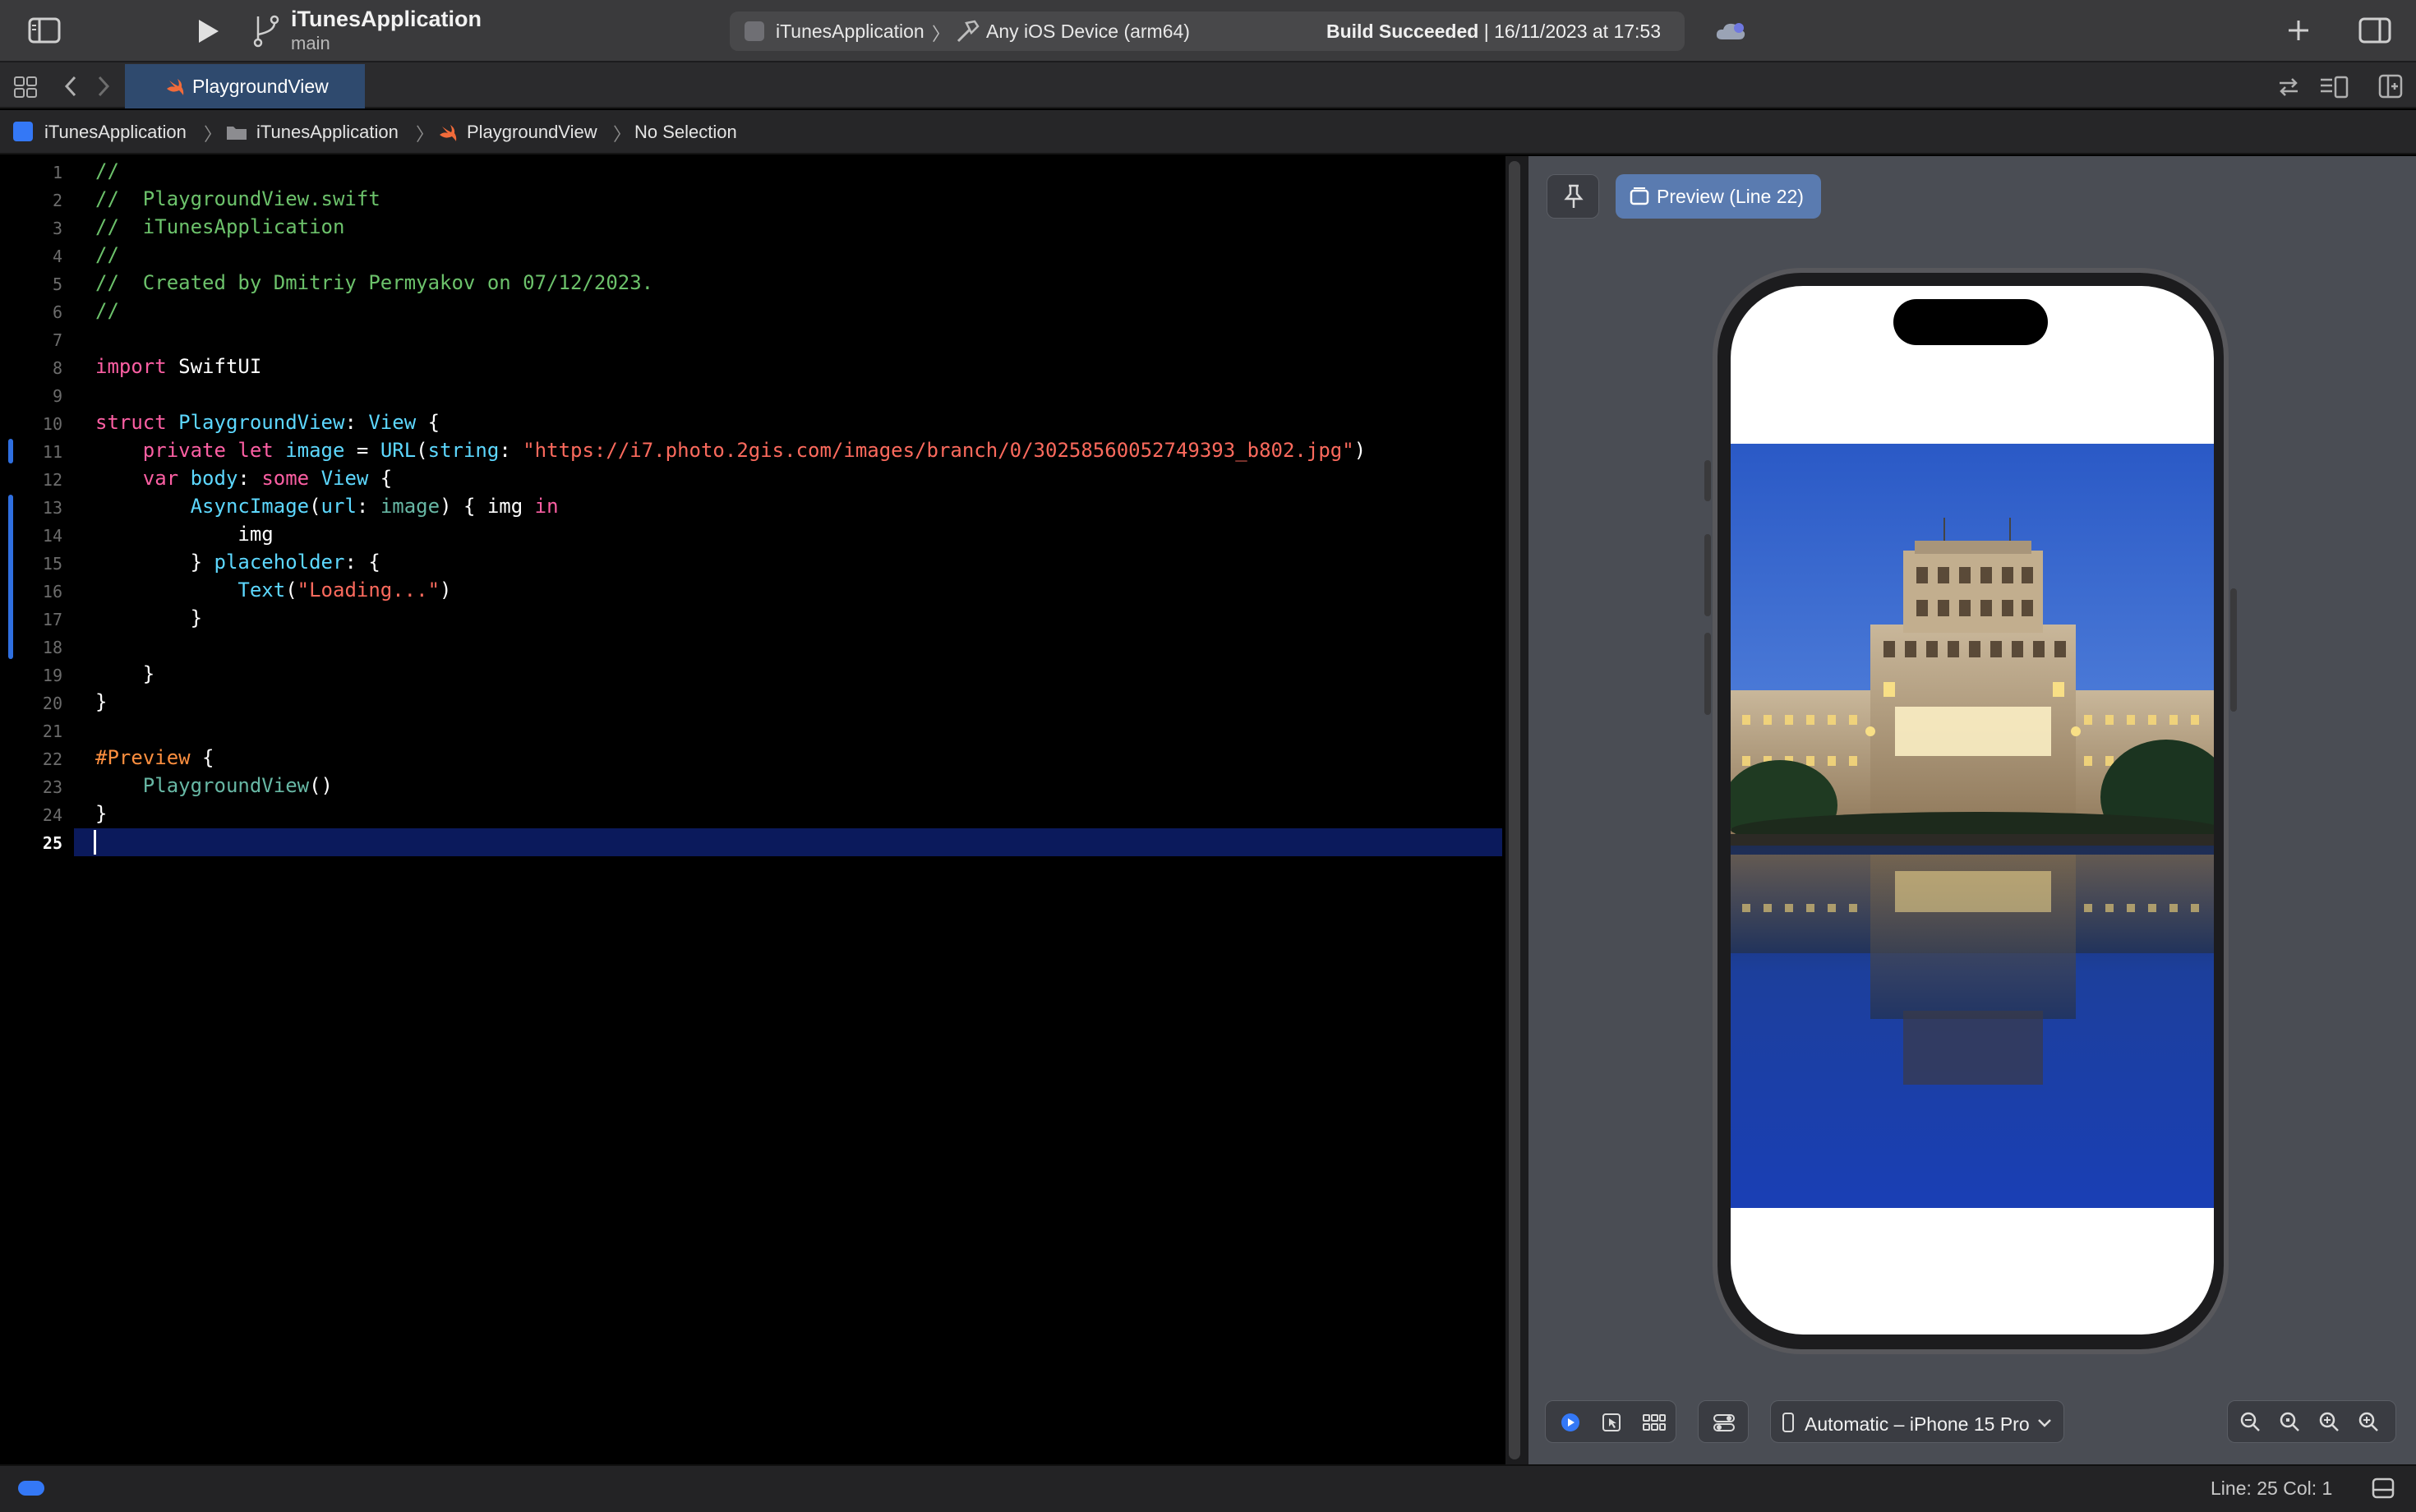 This screenshot has height=1512, width=2416. Describe the element at coordinates (208, 450) in the screenshot. I see `keyword: private let` at that location.